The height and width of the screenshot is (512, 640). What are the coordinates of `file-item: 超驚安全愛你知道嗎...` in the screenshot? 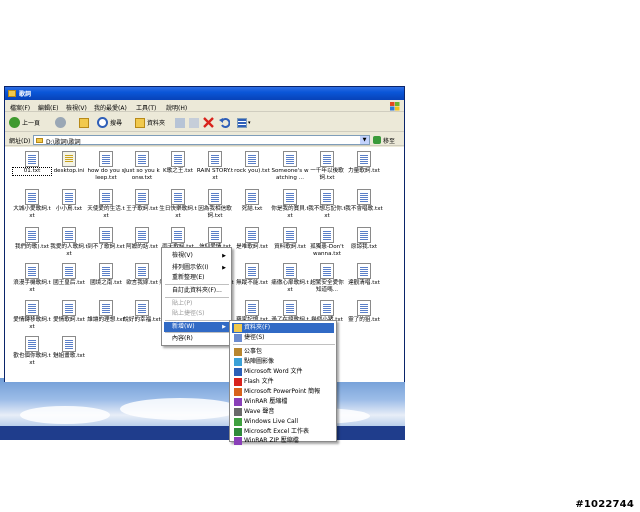 It's located at (327, 278).